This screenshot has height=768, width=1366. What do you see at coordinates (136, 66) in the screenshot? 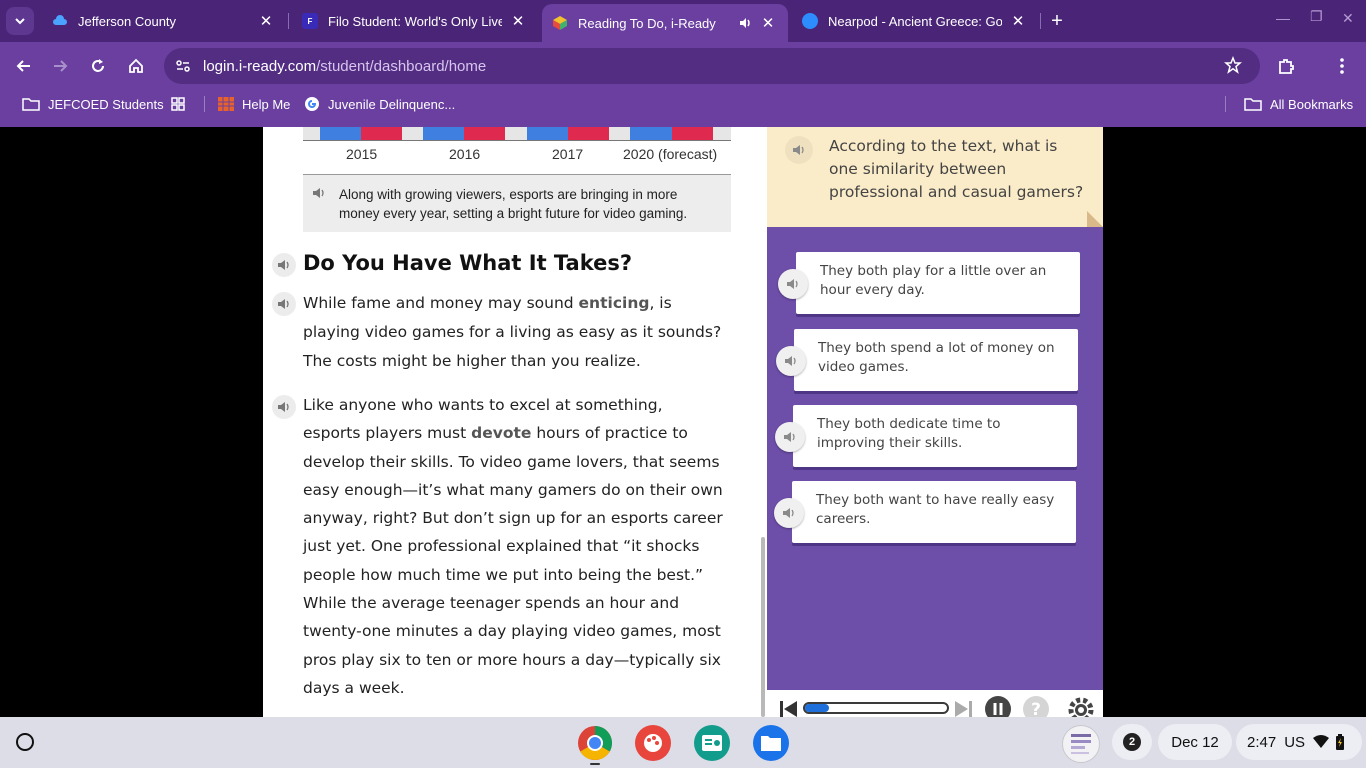
I see `home-button` at bounding box center [136, 66].